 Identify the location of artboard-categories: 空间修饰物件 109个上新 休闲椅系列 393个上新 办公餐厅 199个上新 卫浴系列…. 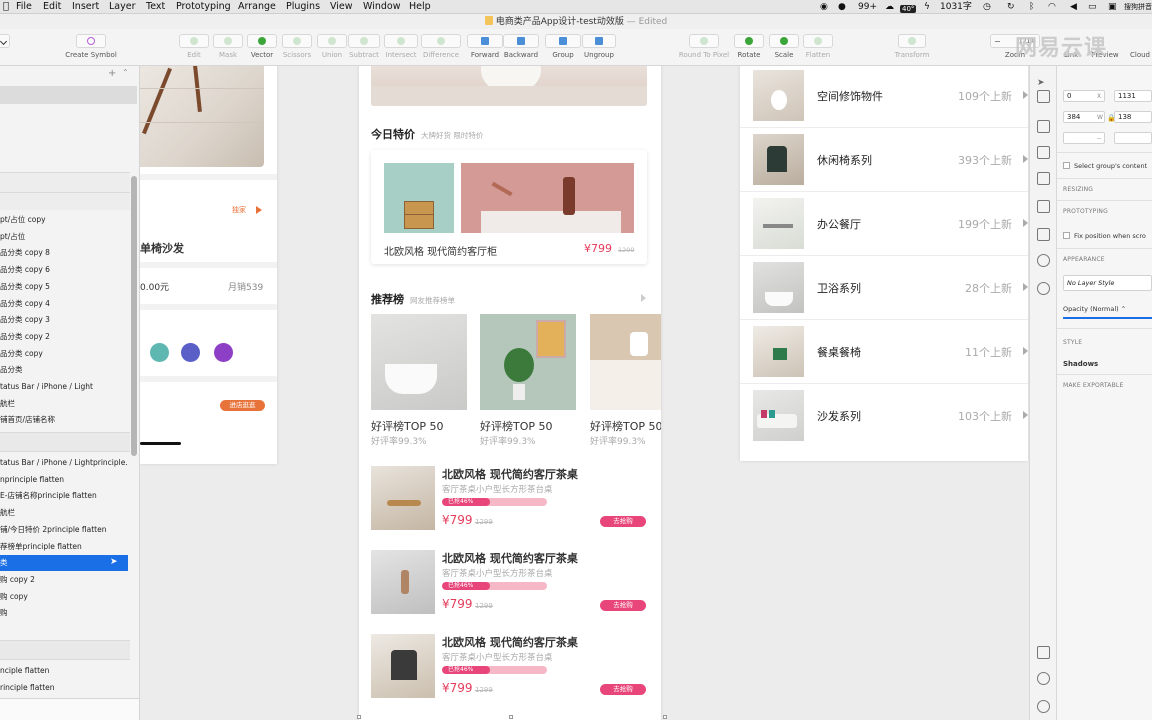
(884, 263).